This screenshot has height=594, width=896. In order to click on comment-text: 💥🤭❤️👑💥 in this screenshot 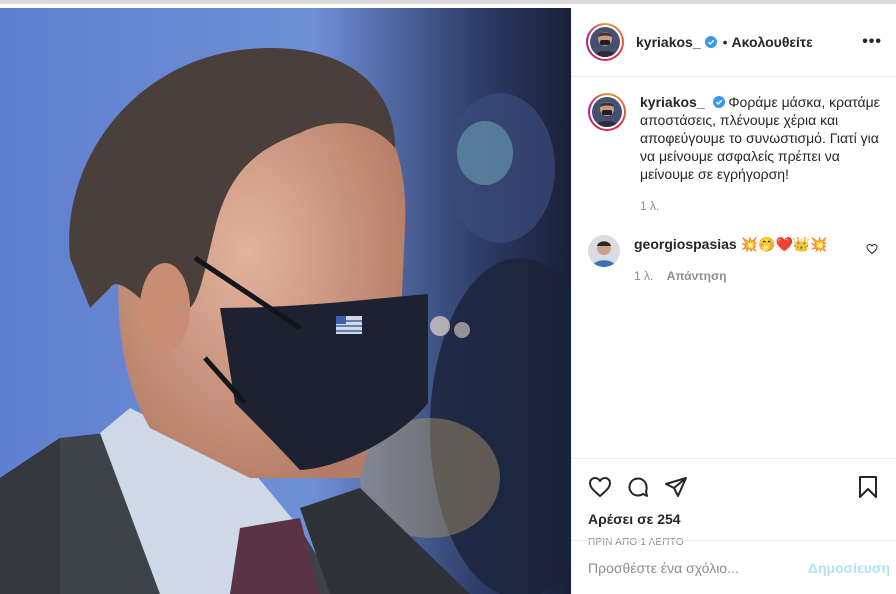, I will do `click(784, 244)`.